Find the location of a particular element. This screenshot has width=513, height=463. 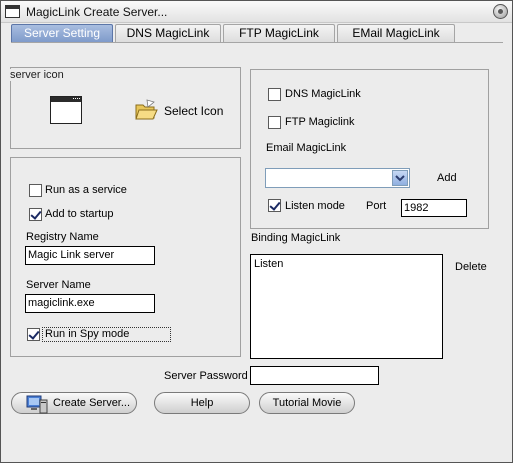

listen-mode-label: Listen mode is located at coordinates (315, 206).